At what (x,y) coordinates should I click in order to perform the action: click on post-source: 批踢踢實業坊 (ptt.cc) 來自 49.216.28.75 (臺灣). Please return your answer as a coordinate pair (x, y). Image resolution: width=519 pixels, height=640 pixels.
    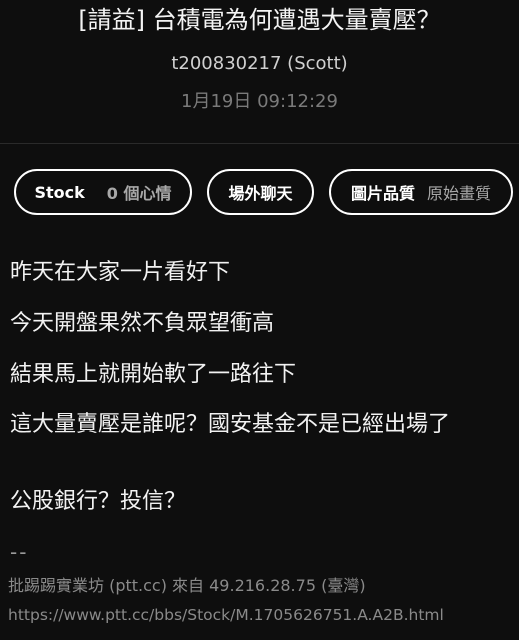
    Looking at the image, I should click on (187, 585).